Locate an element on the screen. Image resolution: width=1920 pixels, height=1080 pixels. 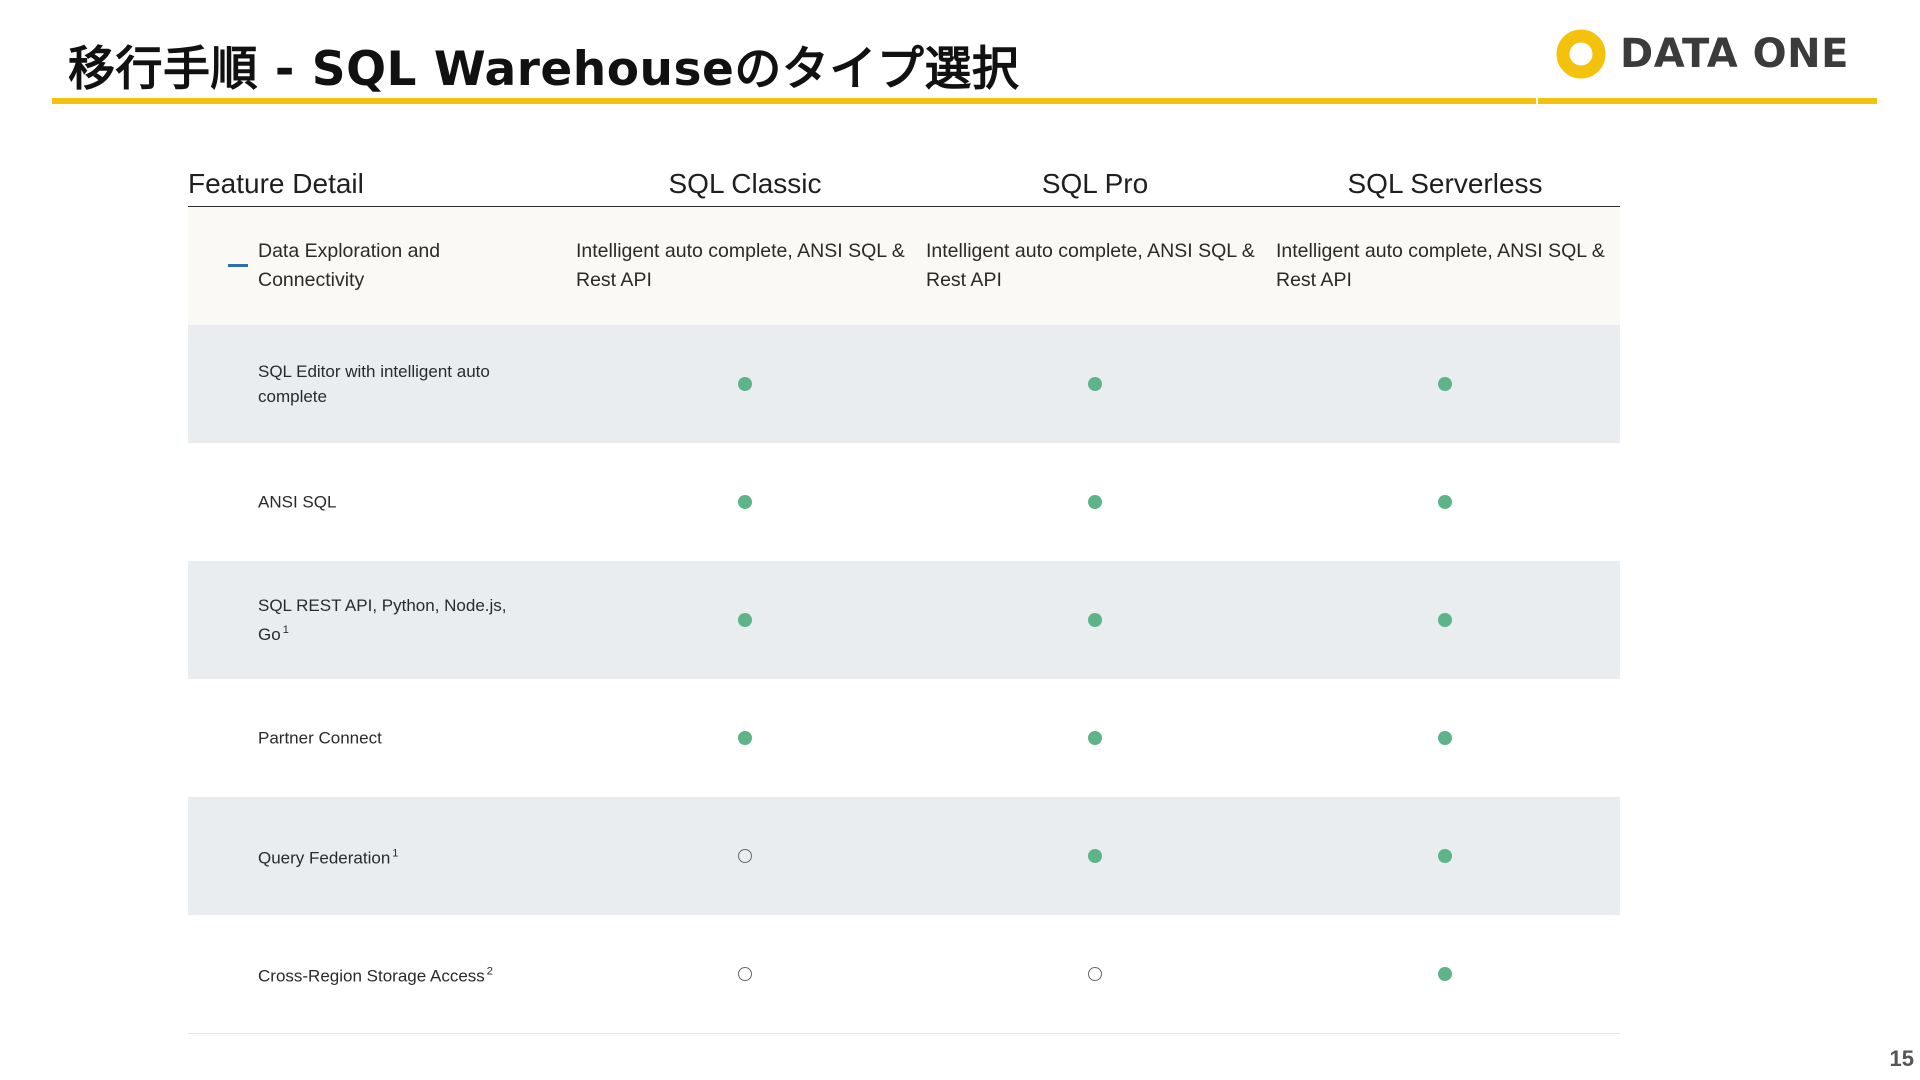
feature-label: SQL REST API, Python, Node.js, Go 1 is located at coordinates (393, 620).